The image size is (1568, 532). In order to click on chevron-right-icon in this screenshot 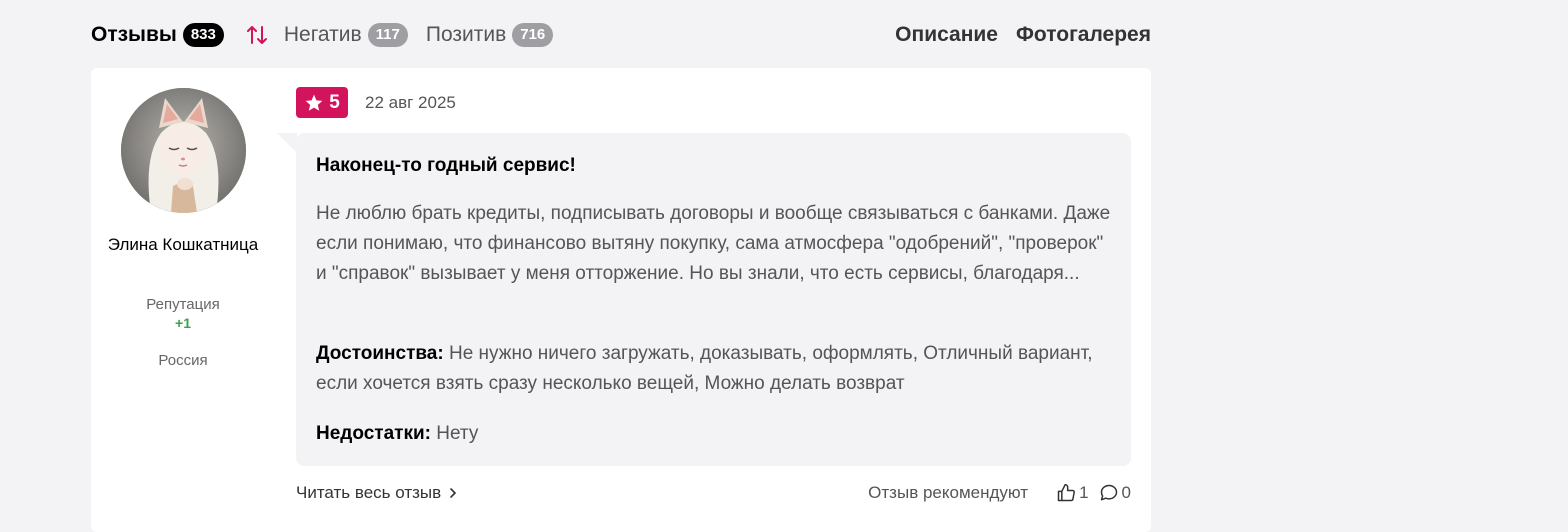, I will do `click(453, 493)`.